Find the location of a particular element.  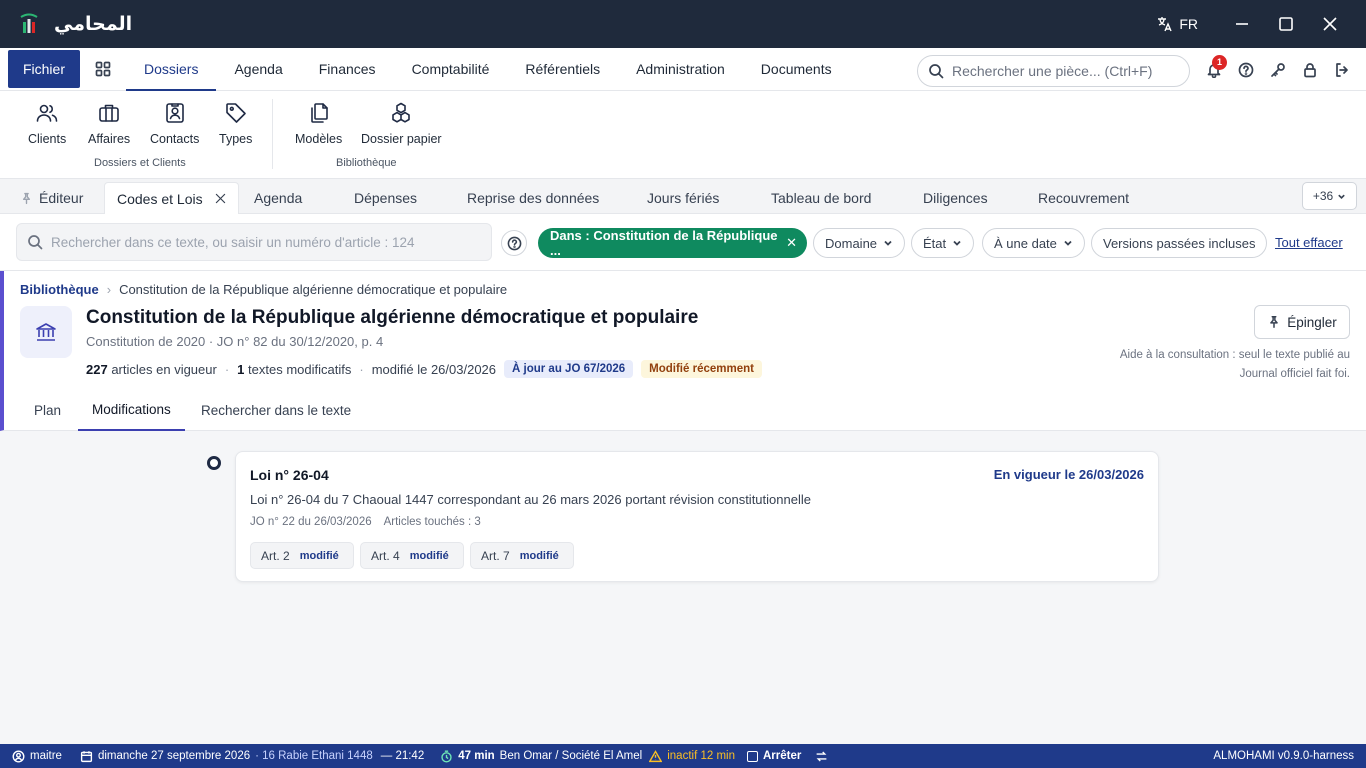

breadcrumb-root: Bibliothèque is located at coordinates (59, 289).